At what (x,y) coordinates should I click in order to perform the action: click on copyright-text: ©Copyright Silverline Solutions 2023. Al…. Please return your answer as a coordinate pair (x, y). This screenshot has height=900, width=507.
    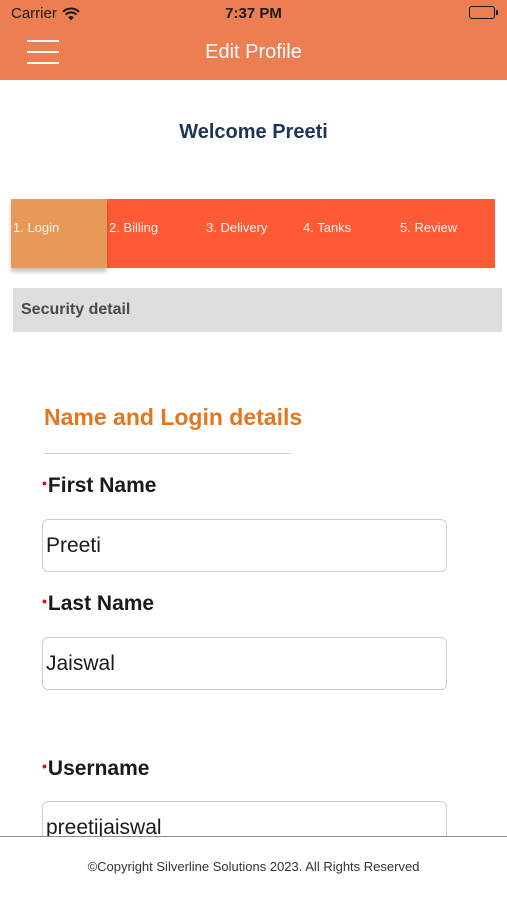
    Looking at the image, I should click on (253, 866).